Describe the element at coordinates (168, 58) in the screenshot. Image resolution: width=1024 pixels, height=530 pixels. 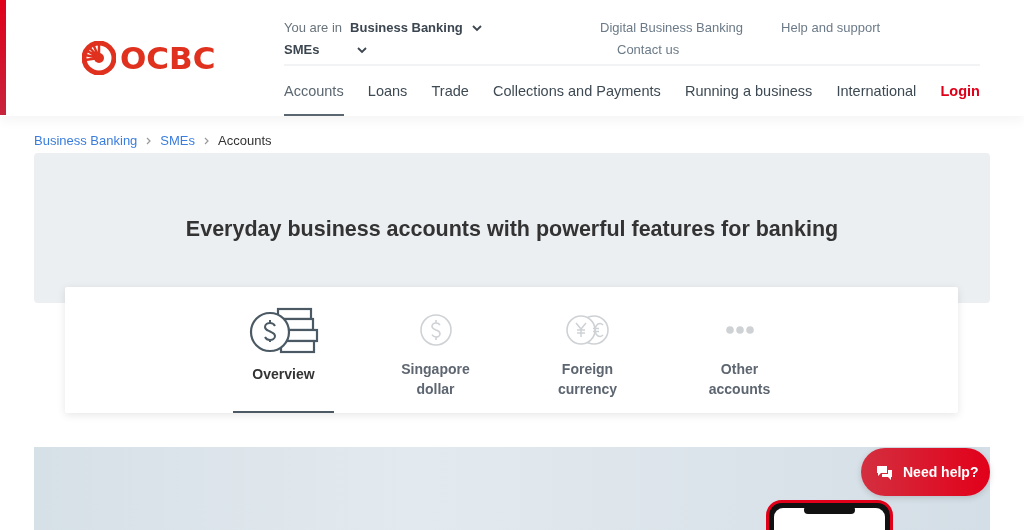
I see `logo-text: OCBC` at that location.